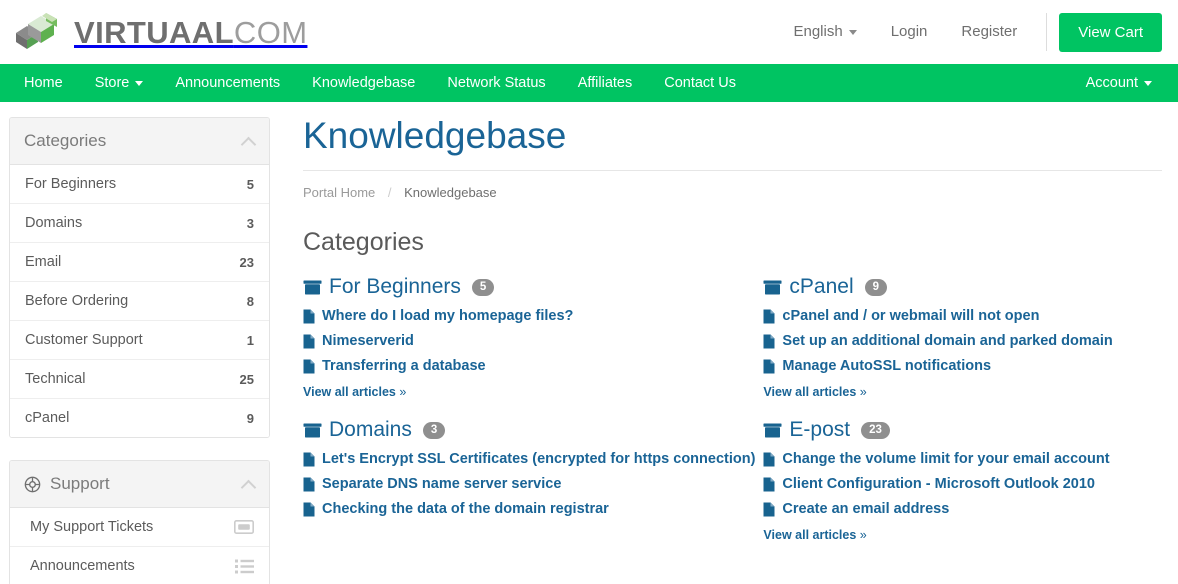  What do you see at coordinates (139, 301) in the screenshot?
I see `sidebar-item-before-ordering: Before Ordering 8` at bounding box center [139, 301].